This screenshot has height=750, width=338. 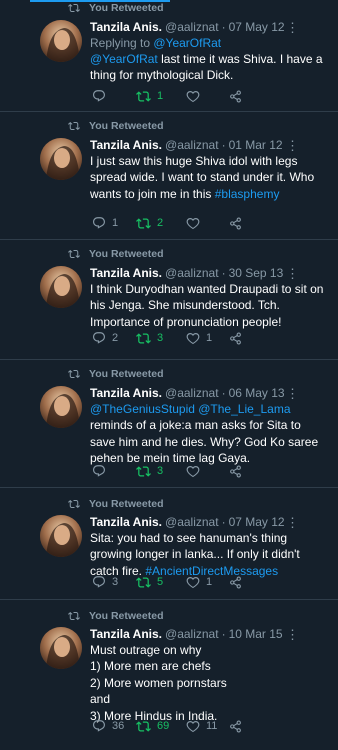 What do you see at coordinates (118, 726) in the screenshot?
I see `reply-count: 36` at bounding box center [118, 726].